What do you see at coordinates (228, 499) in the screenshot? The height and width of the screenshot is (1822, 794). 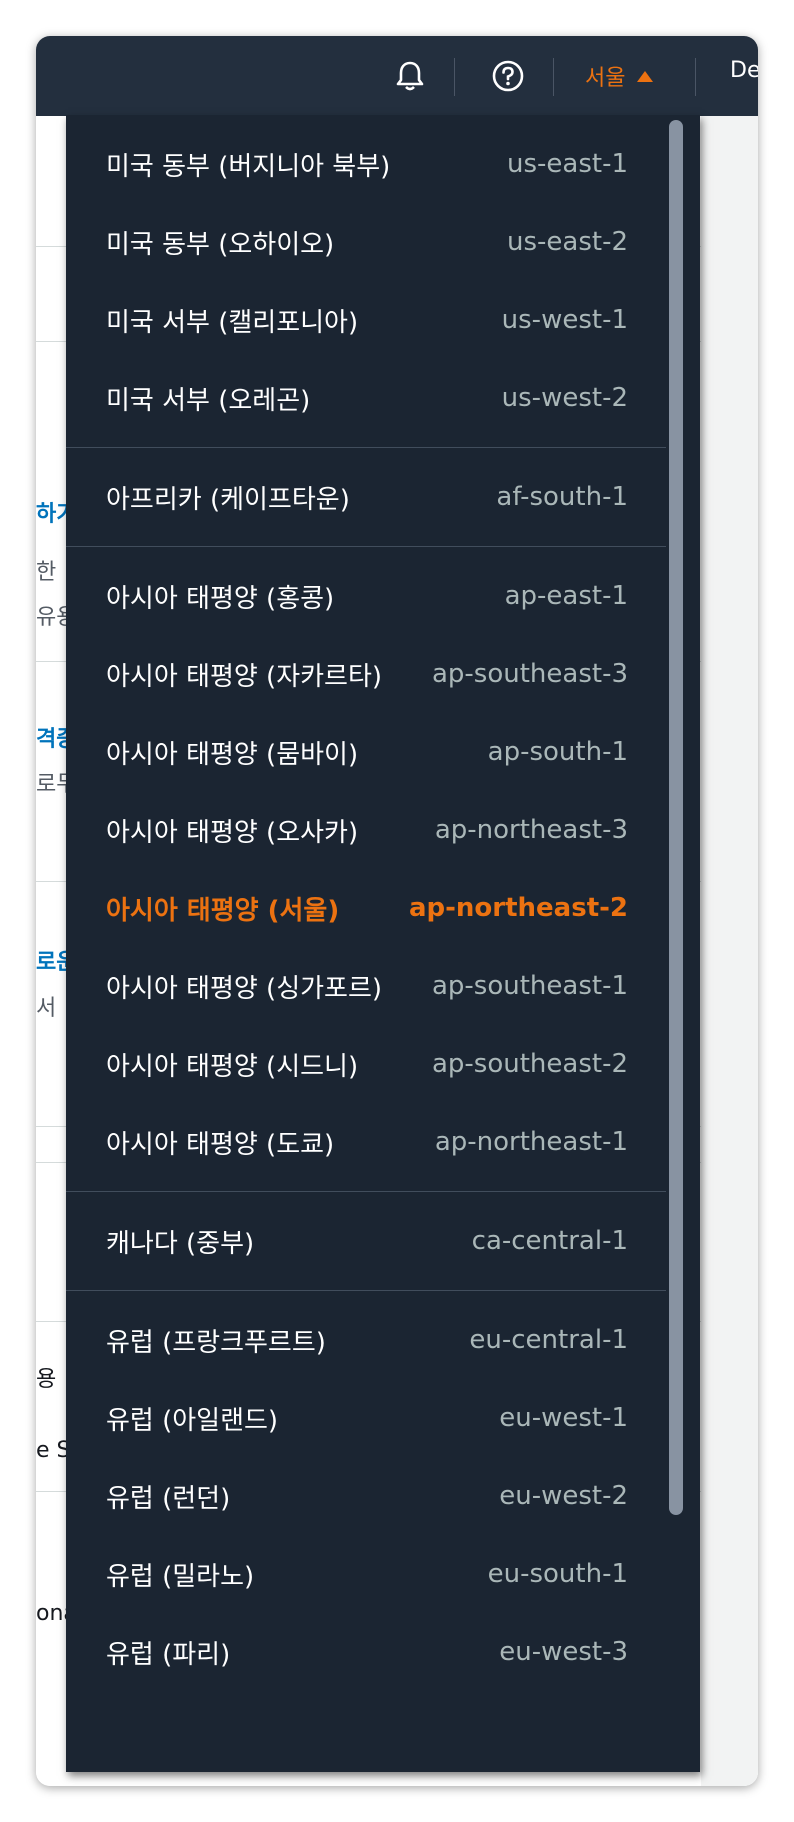 I see `region-name: 아프리카 (케이프타운)` at bounding box center [228, 499].